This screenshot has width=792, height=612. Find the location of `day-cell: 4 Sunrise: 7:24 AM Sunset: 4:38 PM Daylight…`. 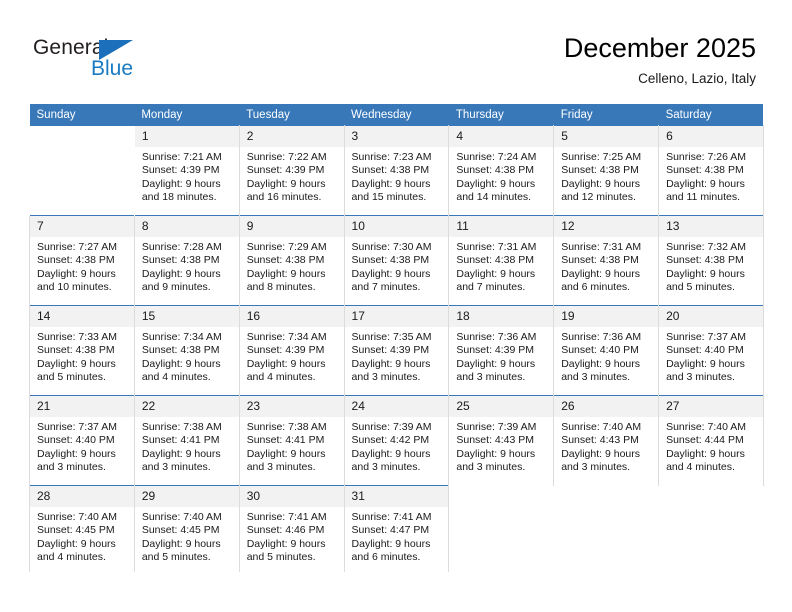

day-cell: 4 Sunrise: 7:24 AM Sunset: 4:38 PM Daylight… is located at coordinates (501, 170).